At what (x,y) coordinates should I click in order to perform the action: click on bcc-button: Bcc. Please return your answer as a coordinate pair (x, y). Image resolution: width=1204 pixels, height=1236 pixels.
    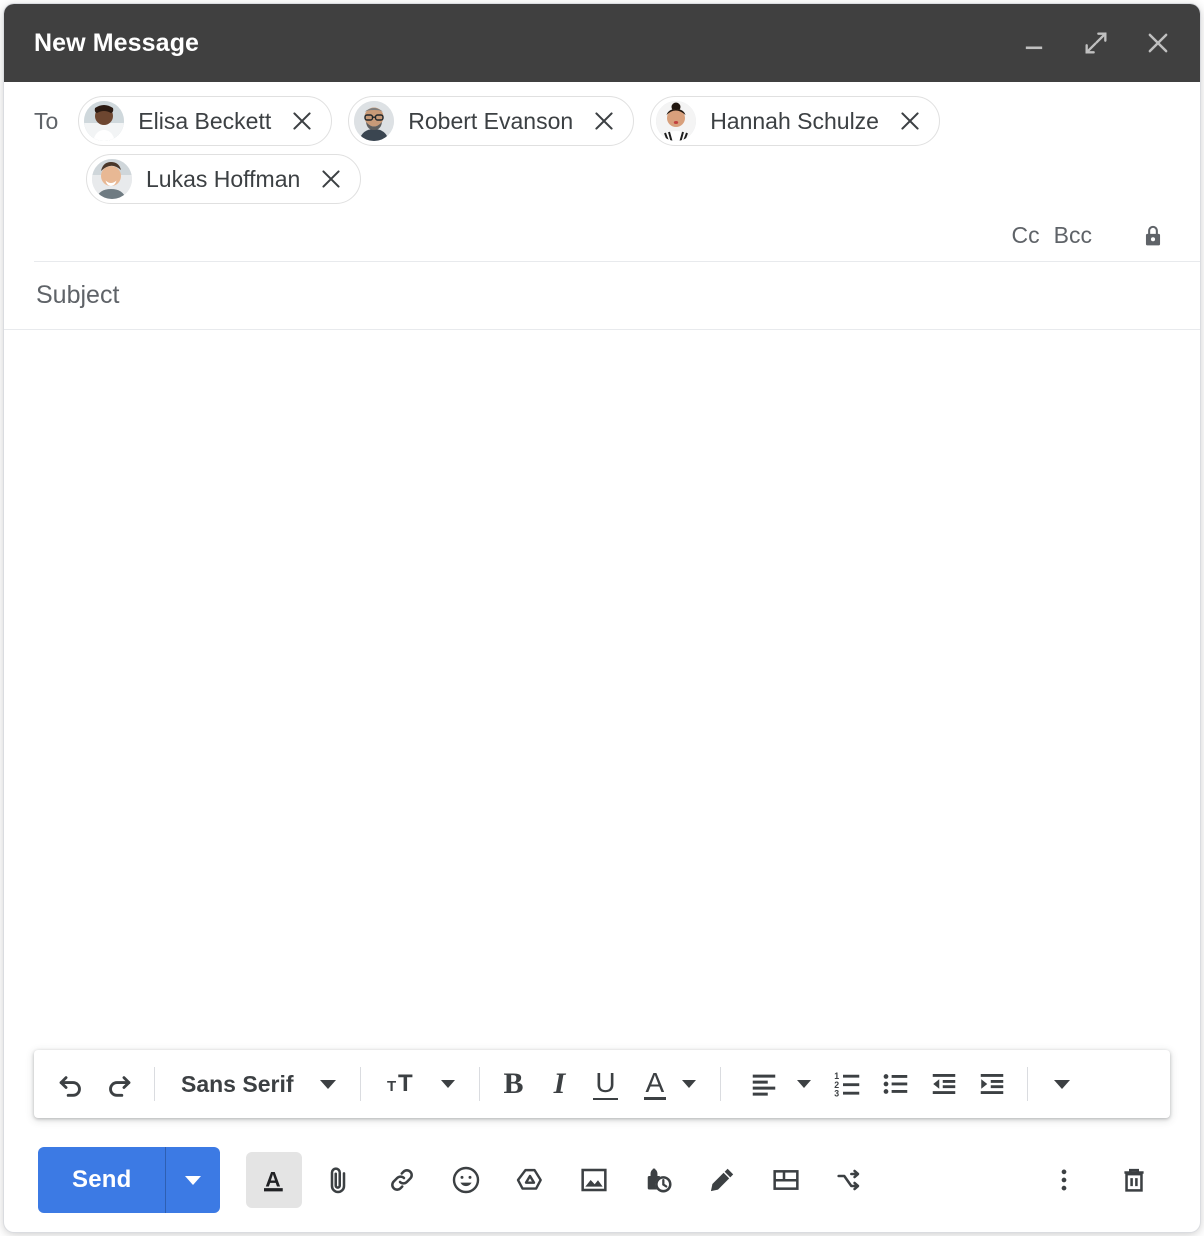
    Looking at the image, I should click on (1073, 235).